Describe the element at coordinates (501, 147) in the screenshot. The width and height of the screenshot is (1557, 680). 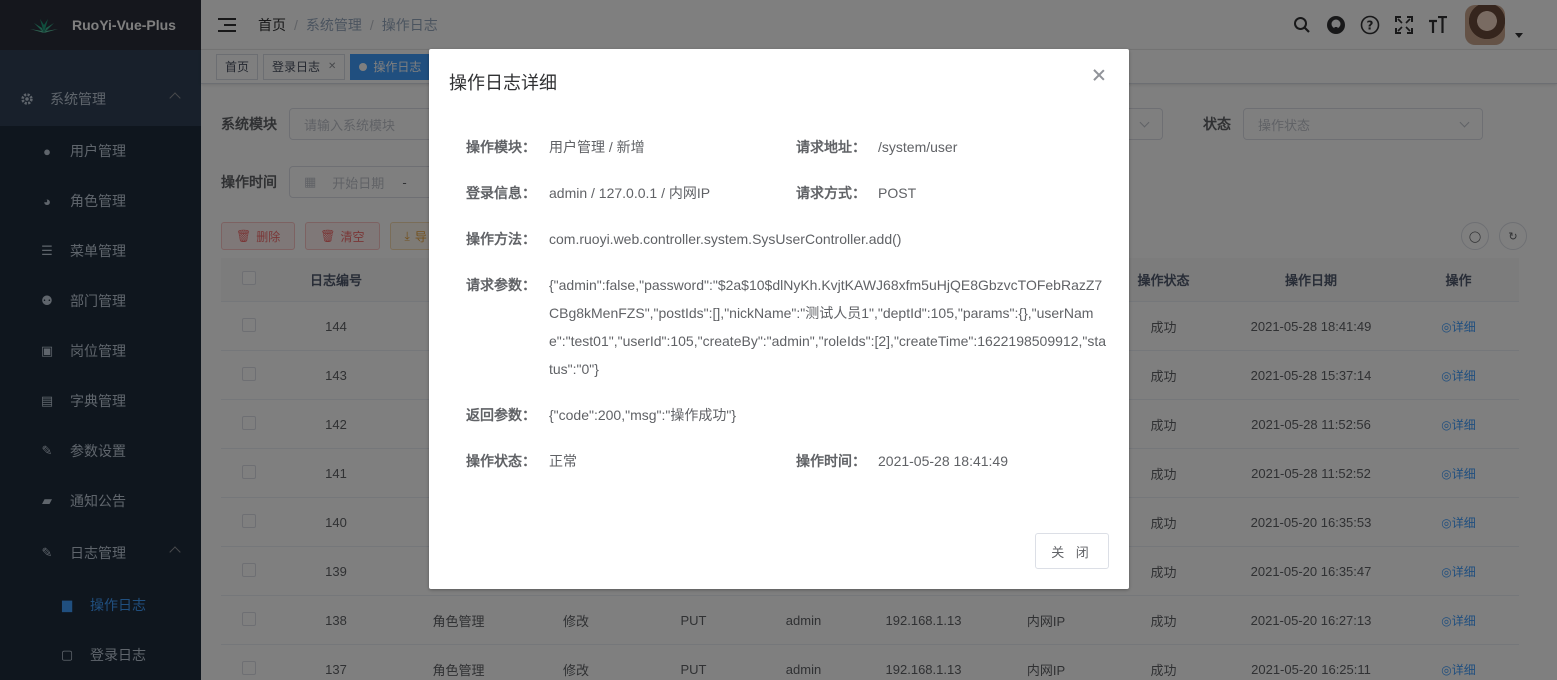
I see `module-label: 操作模块：` at that location.